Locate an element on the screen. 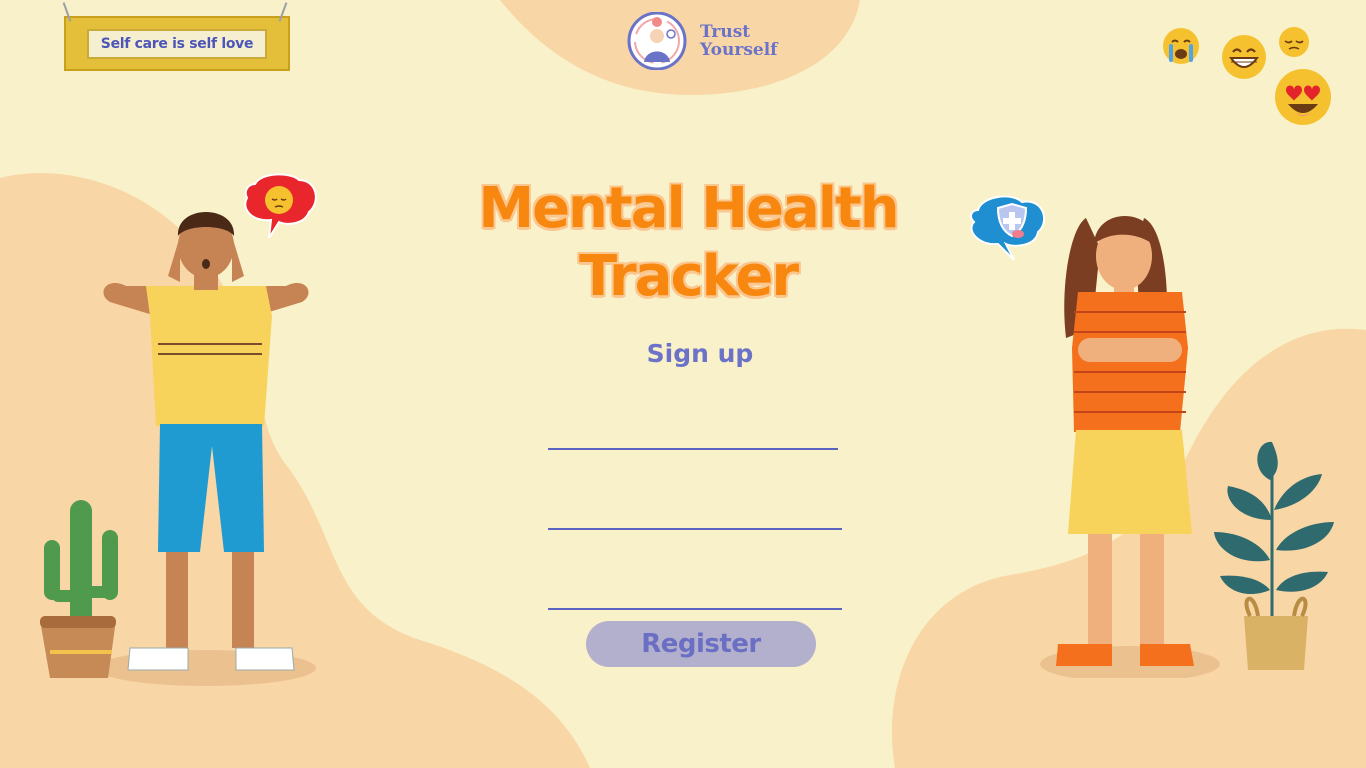 Image resolution: width=1366 pixels, height=768 pixels. app-logo: Trust Yourself is located at coordinates (701, 41).